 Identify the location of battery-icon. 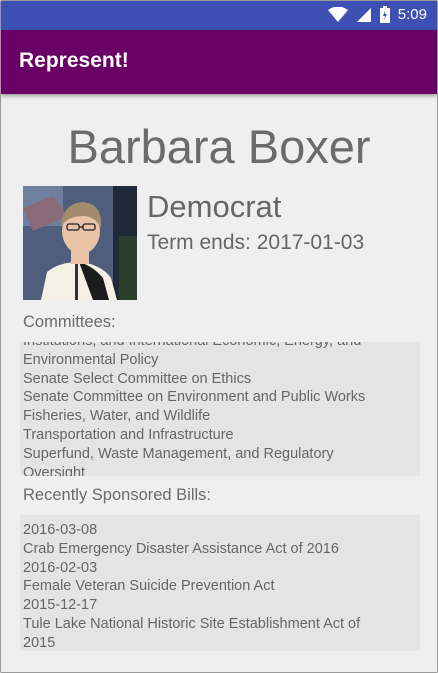
(384, 14).